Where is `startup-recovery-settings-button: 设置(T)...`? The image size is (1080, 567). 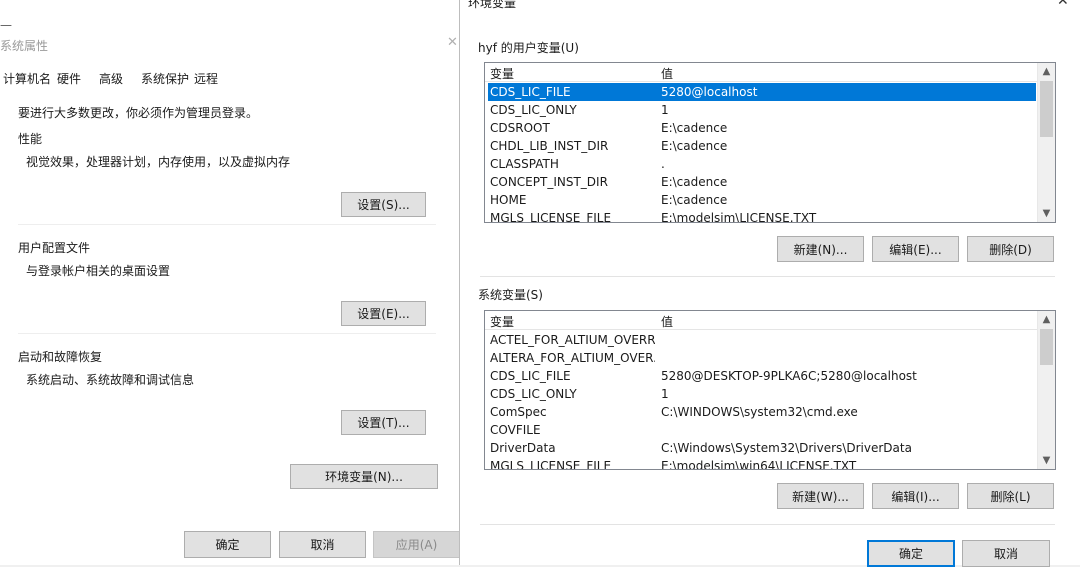
startup-recovery-settings-button: 设置(T)... is located at coordinates (383, 422).